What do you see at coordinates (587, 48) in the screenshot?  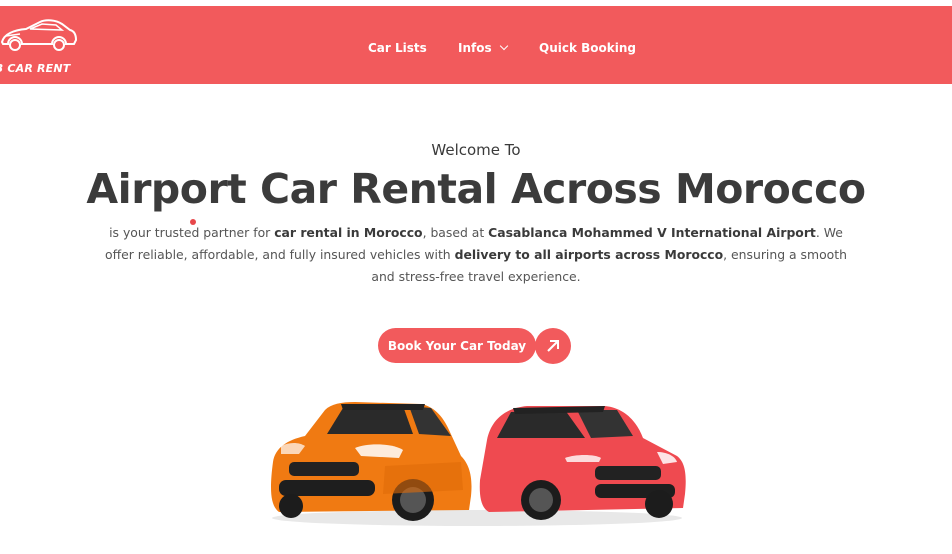 I see `nav-quick-booking: Quick Booking` at bounding box center [587, 48].